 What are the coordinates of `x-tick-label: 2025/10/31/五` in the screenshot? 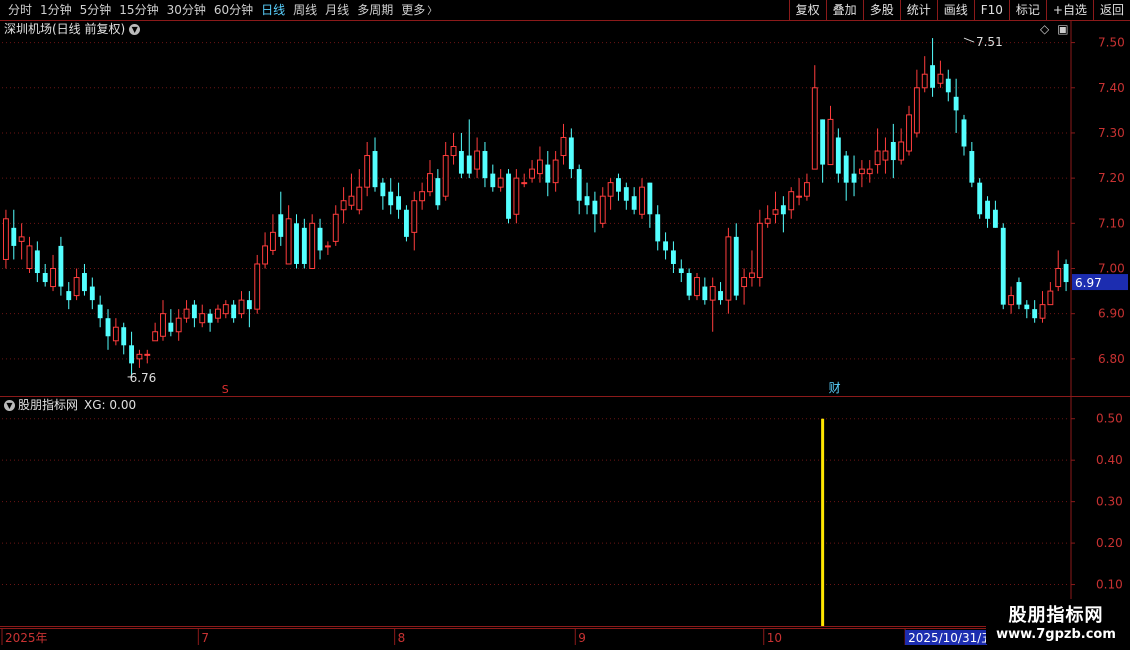 It's located at (950, 638).